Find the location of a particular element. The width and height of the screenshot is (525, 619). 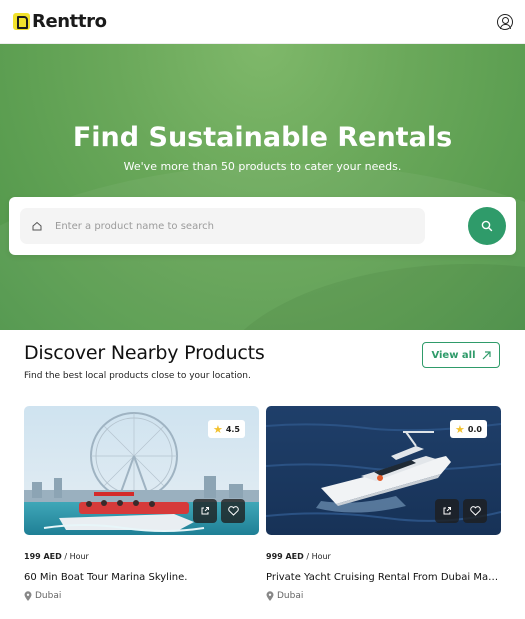

arrow-up-right-icon is located at coordinates (486, 354).